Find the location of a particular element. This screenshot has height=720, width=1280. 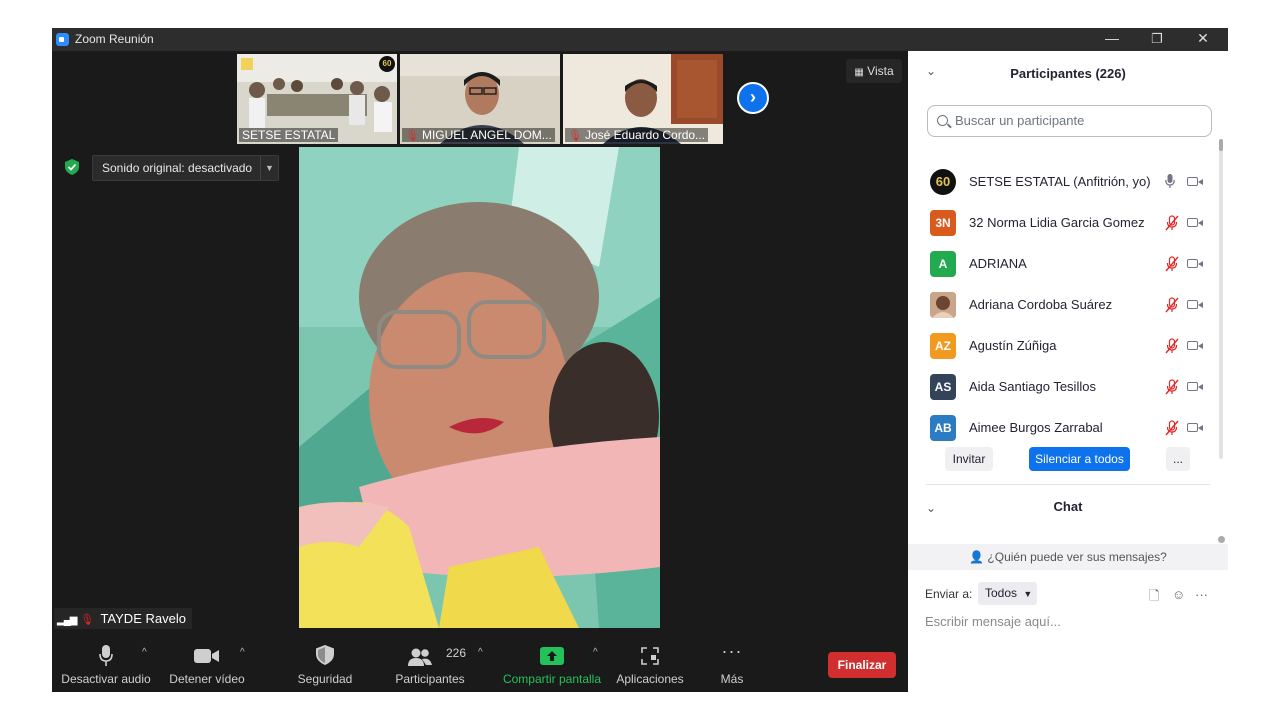

send-to-dropdown: Todos ▼ is located at coordinates (1007, 593).